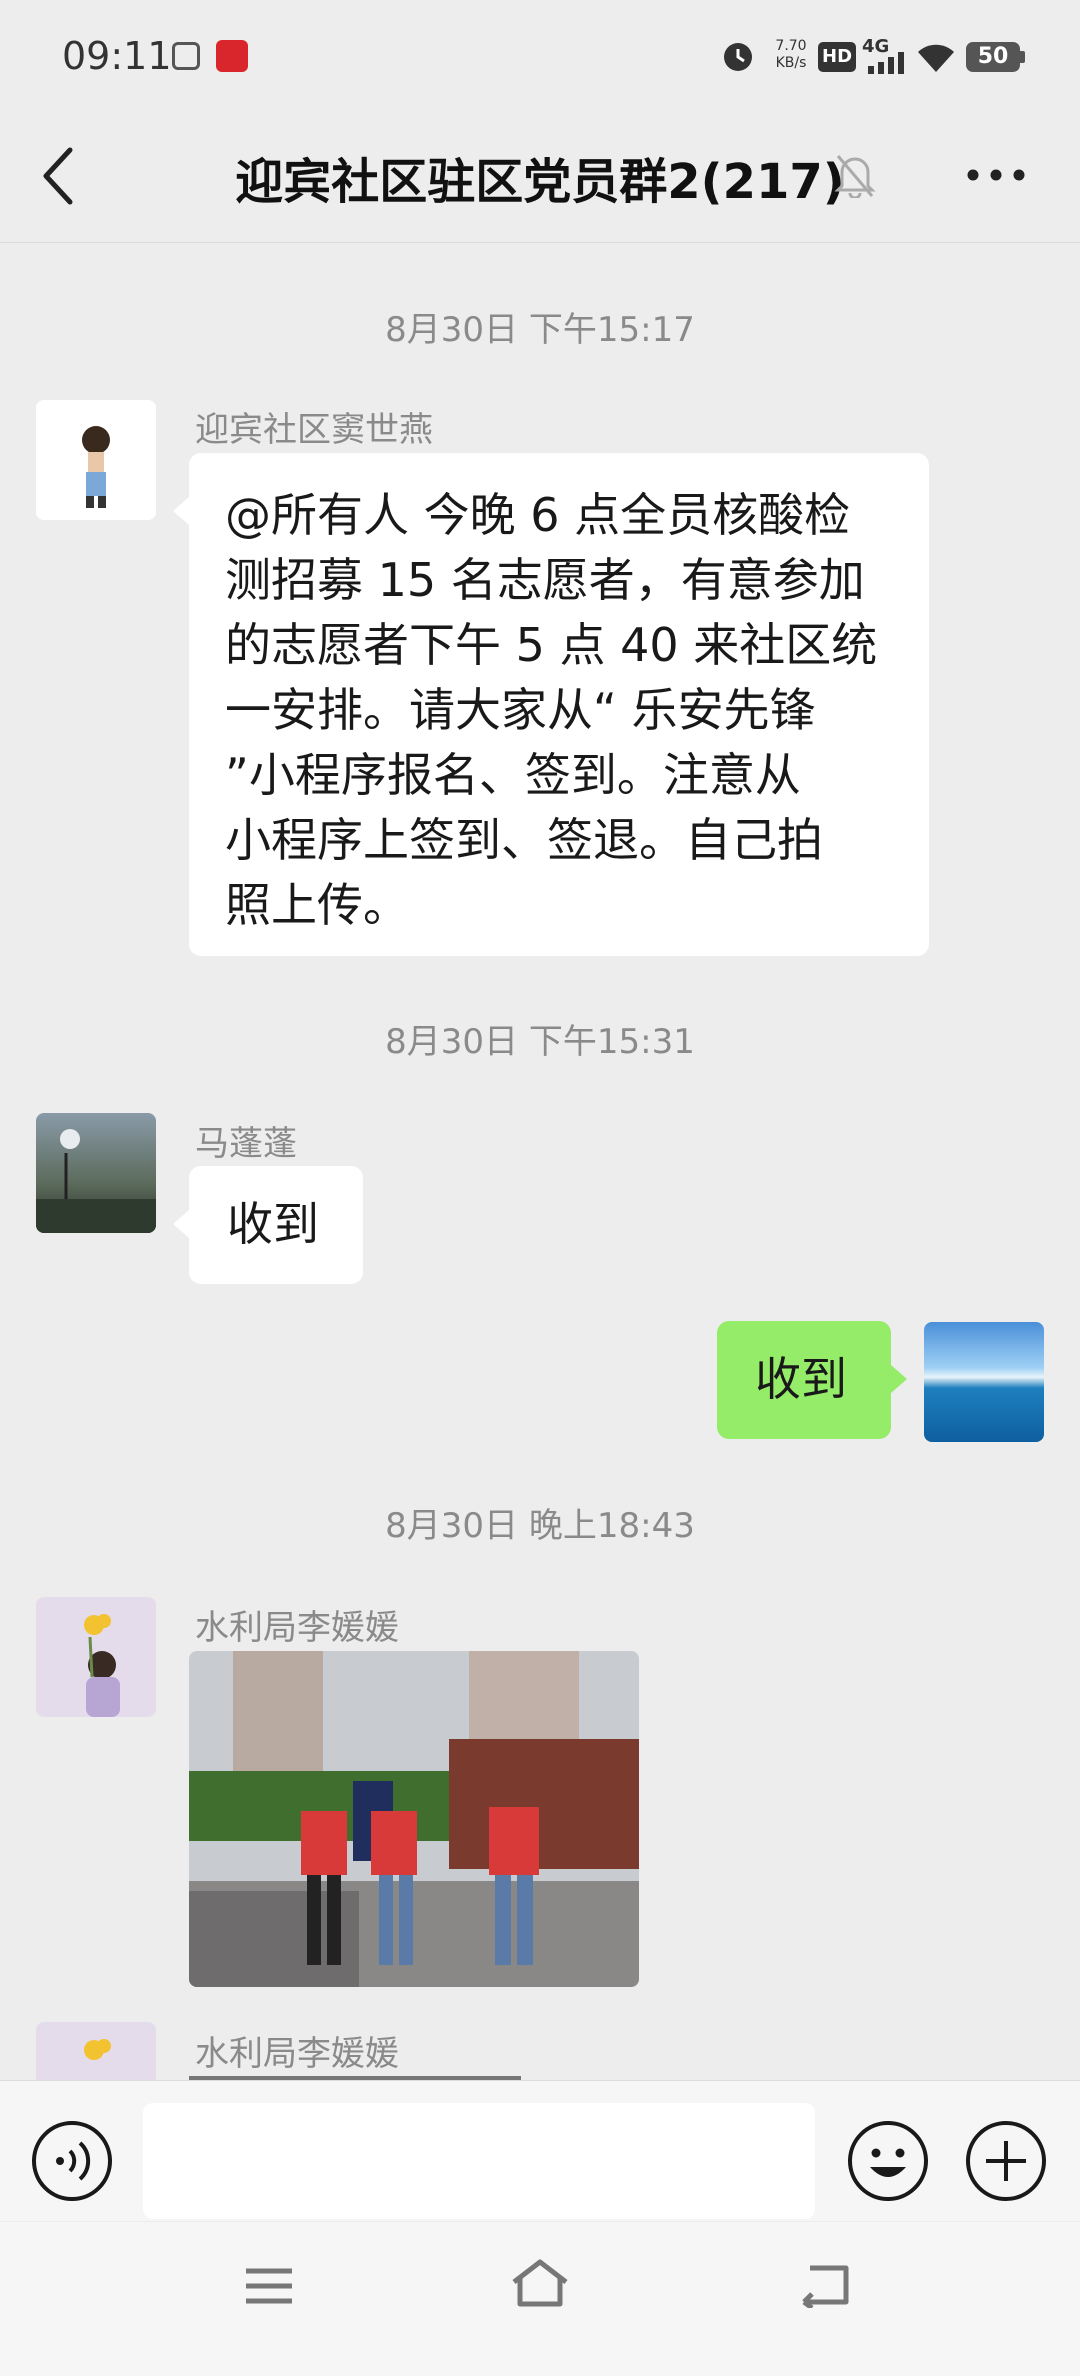  Describe the element at coordinates (551, 645) in the screenshot. I see `message-line: 的志愿者下午 5 点 40 来社区统` at that location.